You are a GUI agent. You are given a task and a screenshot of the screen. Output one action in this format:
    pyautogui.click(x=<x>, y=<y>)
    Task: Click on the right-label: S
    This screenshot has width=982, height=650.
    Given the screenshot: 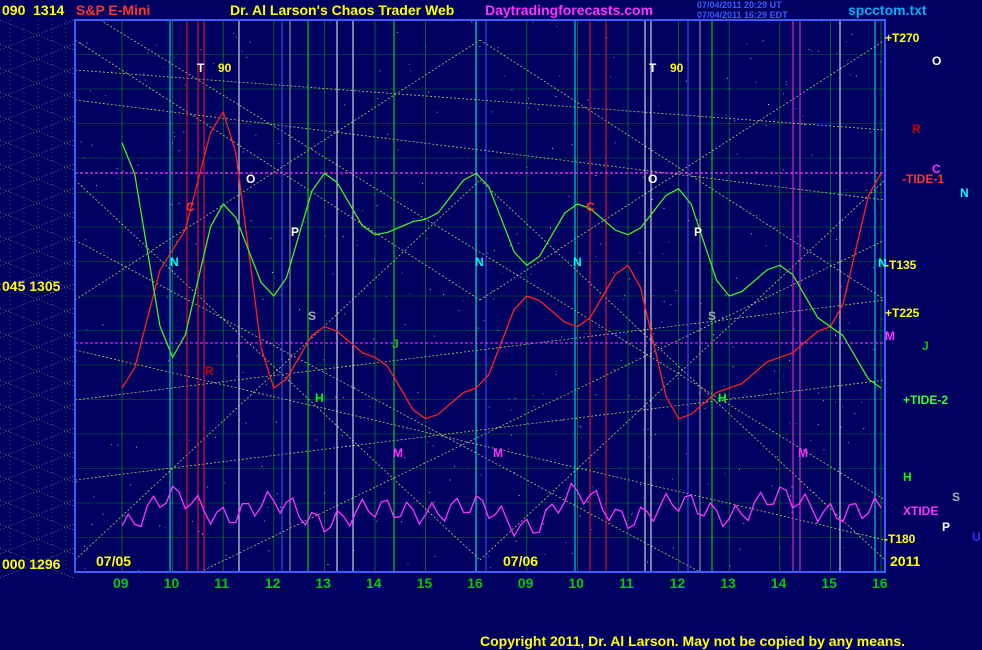 What is the action you would take?
    pyautogui.click(x=956, y=497)
    